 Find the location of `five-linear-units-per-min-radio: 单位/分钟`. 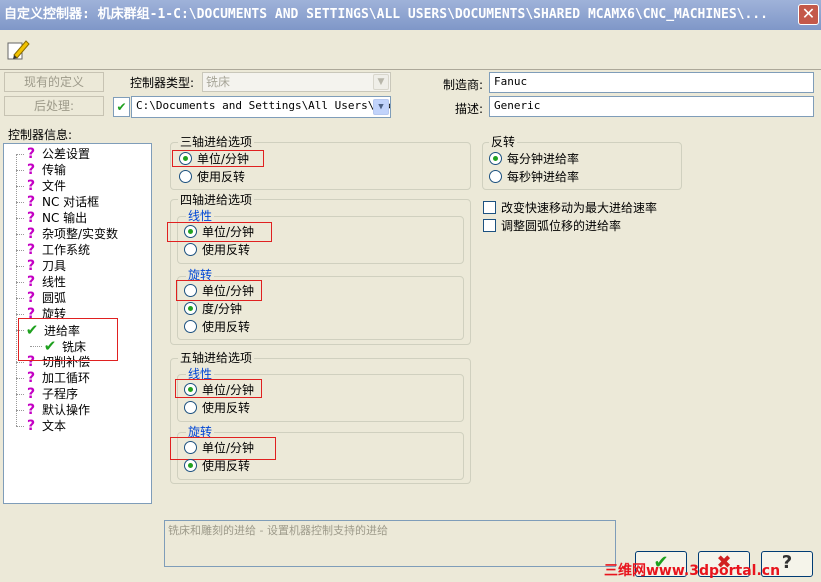

five-linear-units-per-min-radio: 单位/分钟 is located at coordinates (219, 390).